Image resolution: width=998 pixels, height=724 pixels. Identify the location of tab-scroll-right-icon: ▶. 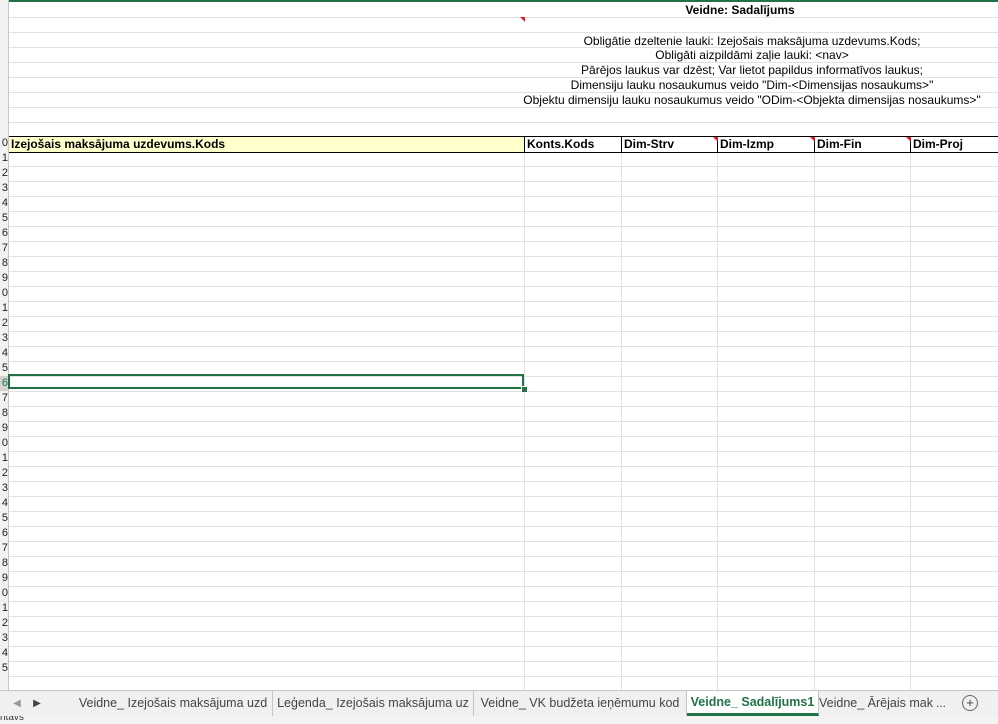
(37, 704).